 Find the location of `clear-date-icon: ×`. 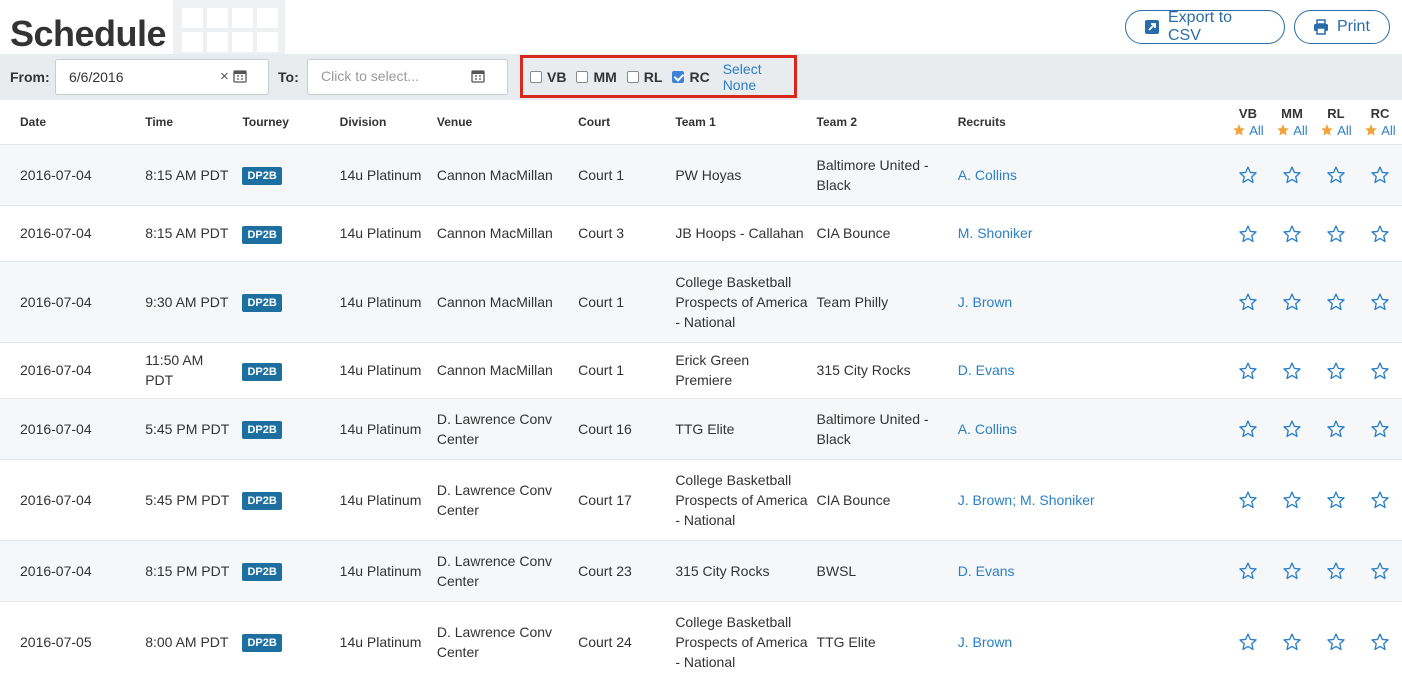

clear-date-icon: × is located at coordinates (224, 76).